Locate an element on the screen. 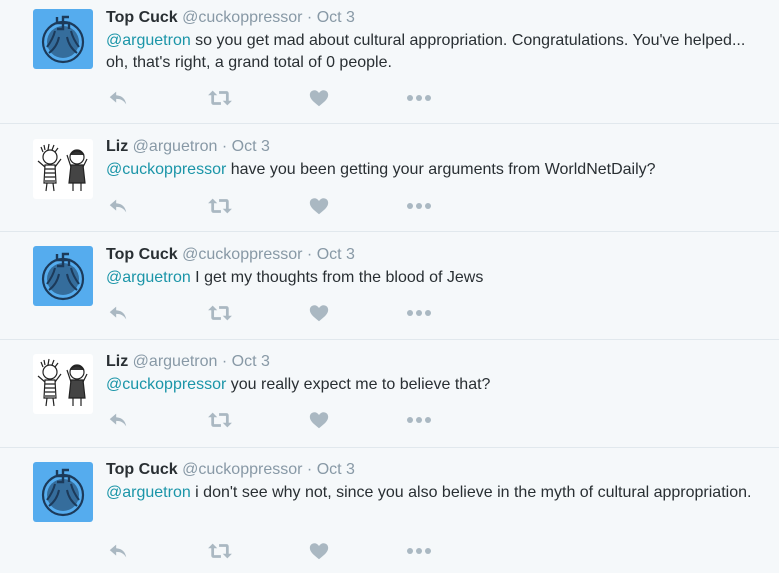 The image size is (779, 573). tweet-body: I get my thoughts from the blood of Jews is located at coordinates (337, 277).